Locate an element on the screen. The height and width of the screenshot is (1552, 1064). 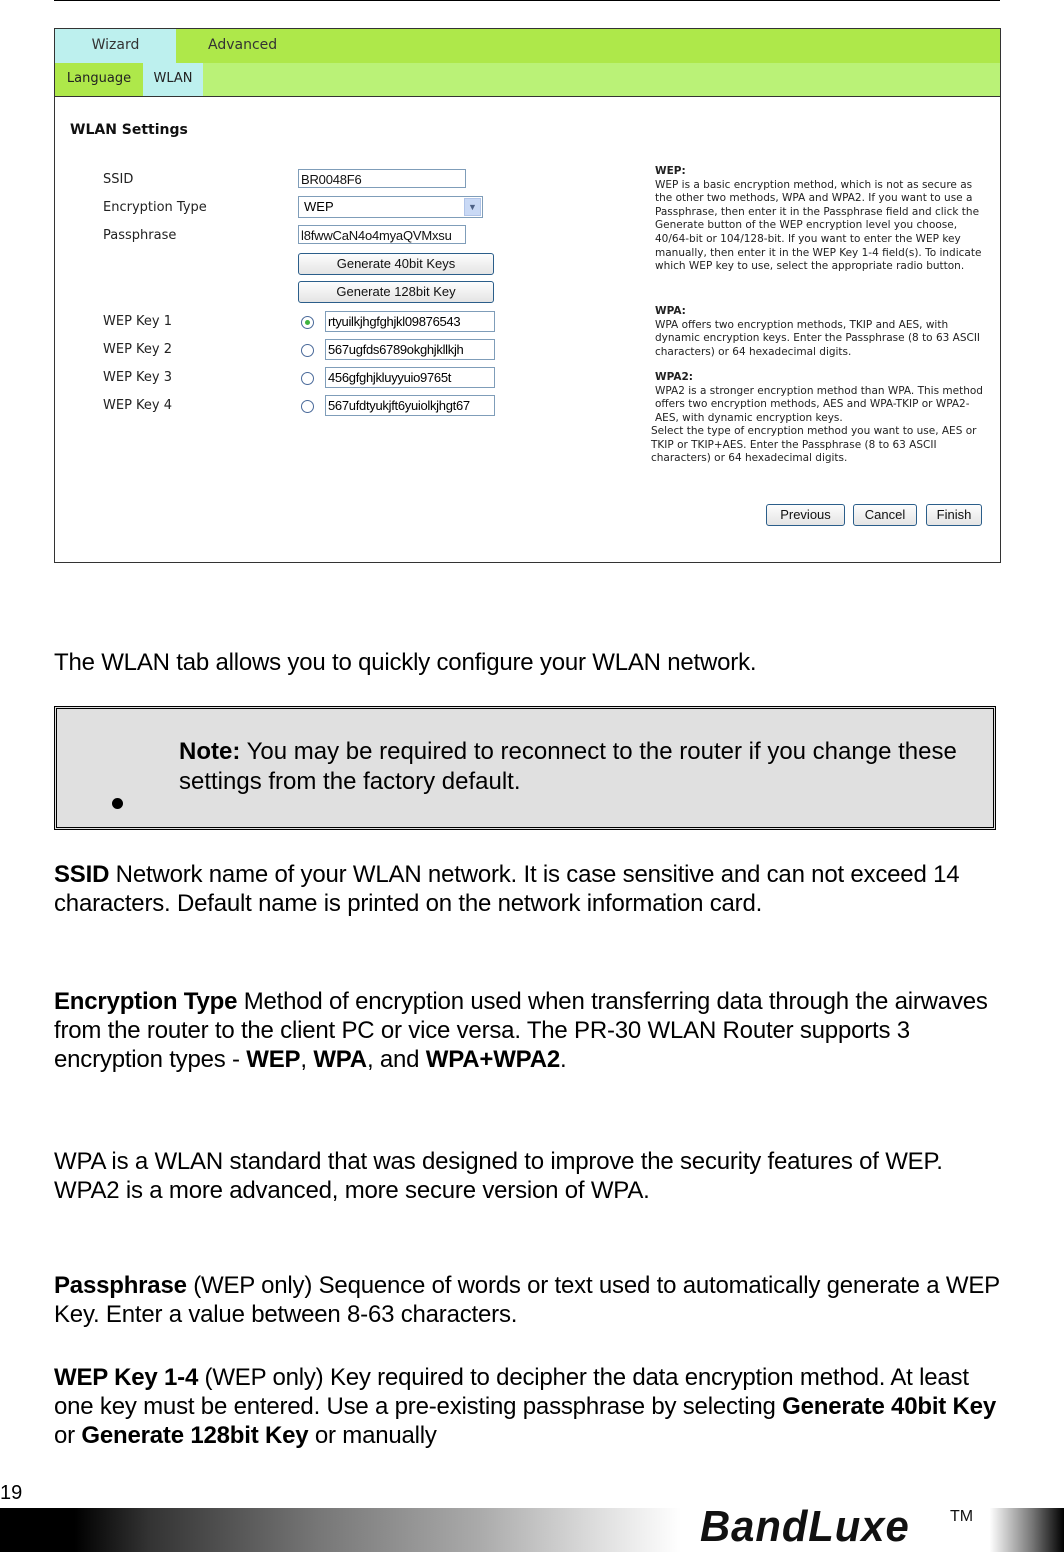
generate-128bit-button: Generate 128bit Key is located at coordinates (396, 292).